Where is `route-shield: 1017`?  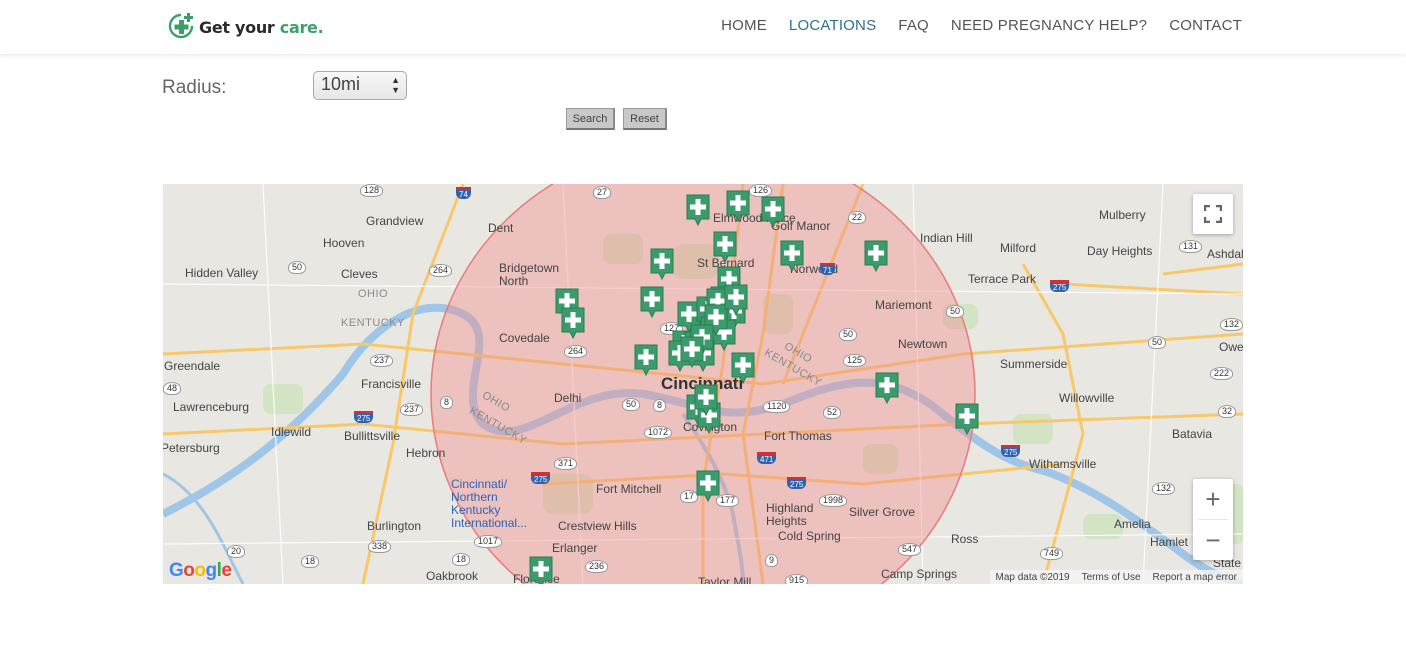 route-shield: 1017 is located at coordinates (488, 541).